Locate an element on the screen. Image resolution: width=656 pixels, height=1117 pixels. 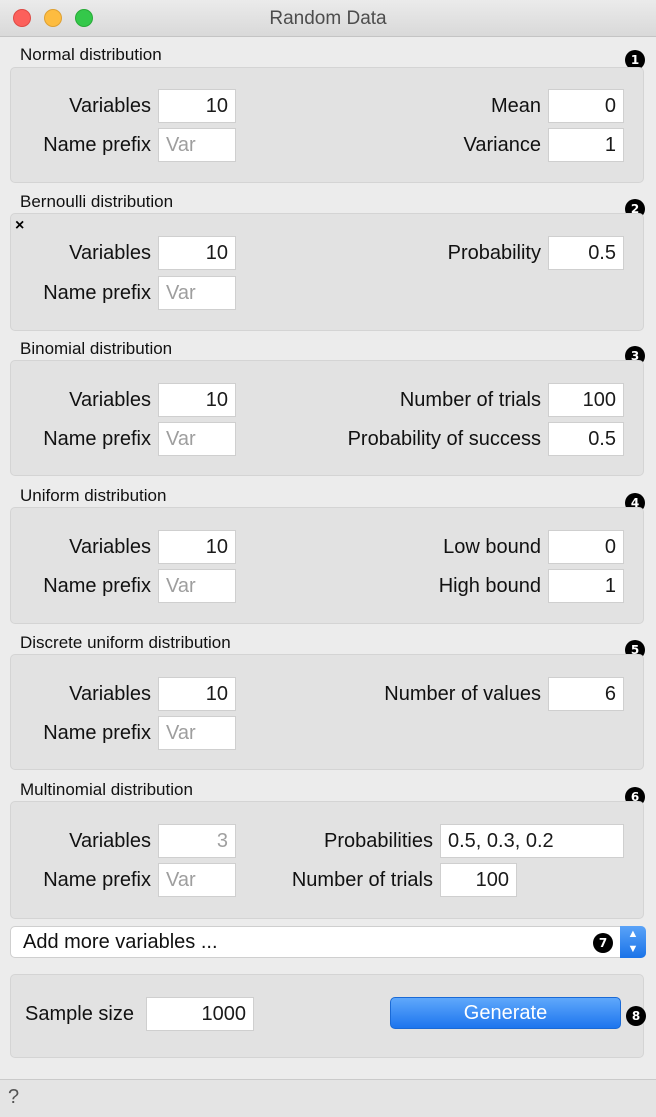
binomial-prefix-label: Name prefix is located at coordinates (97, 439).